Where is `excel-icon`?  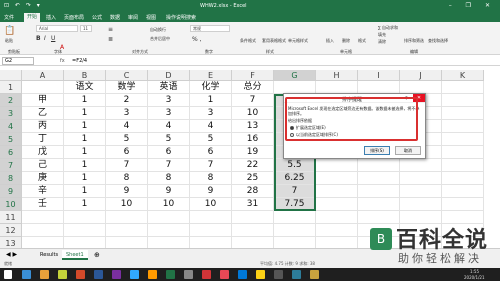 excel-icon is located at coordinates (170, 274).